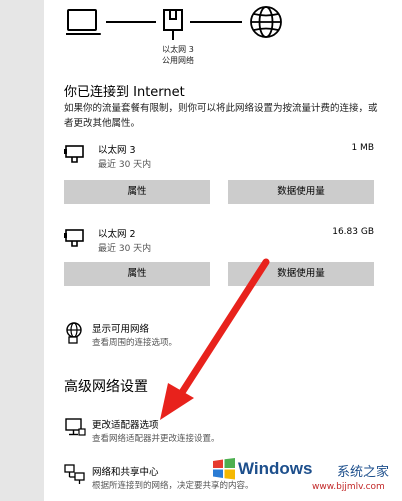 Image resolution: width=402 pixels, height=501 pixels. I want to click on change-adapter-options-link: 更改适配器选项, so click(125, 424).